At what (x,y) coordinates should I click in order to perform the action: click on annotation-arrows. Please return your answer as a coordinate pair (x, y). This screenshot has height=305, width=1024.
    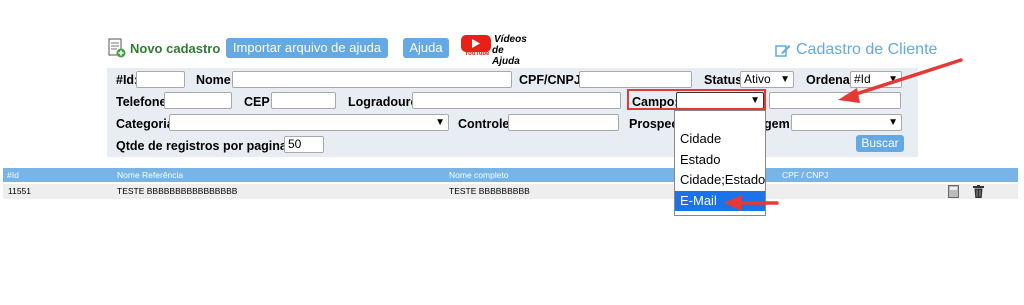
    Looking at the image, I should click on (843, 134).